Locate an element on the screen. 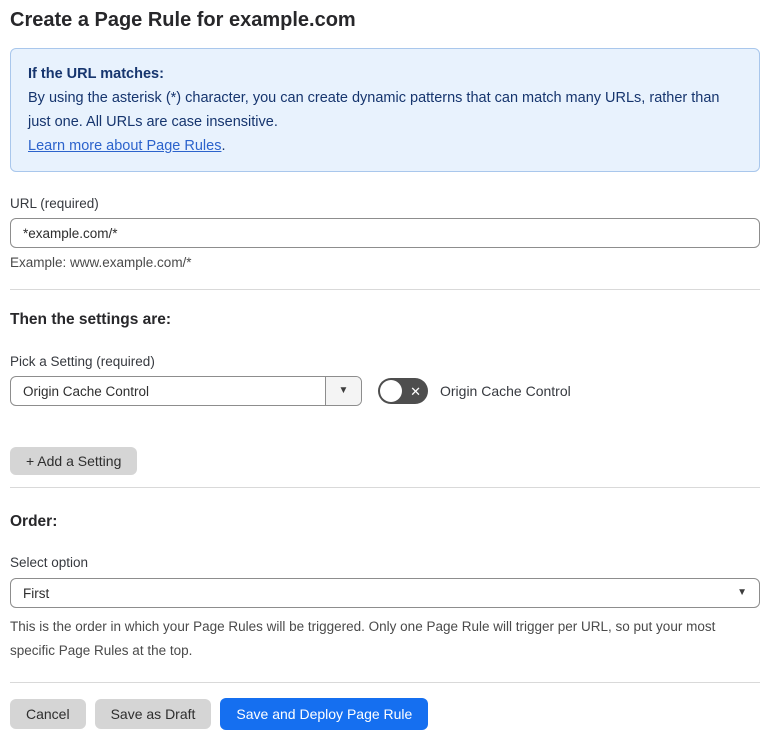  toggle-off-x-icon: ✕ is located at coordinates (415, 391).